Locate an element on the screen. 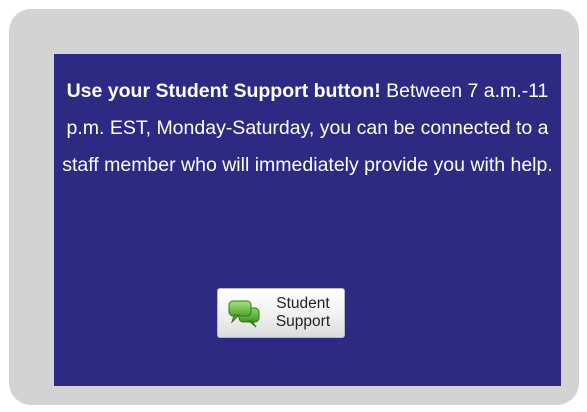 This screenshot has width=587, height=412. chat-bubbles-icon is located at coordinates (244, 314).